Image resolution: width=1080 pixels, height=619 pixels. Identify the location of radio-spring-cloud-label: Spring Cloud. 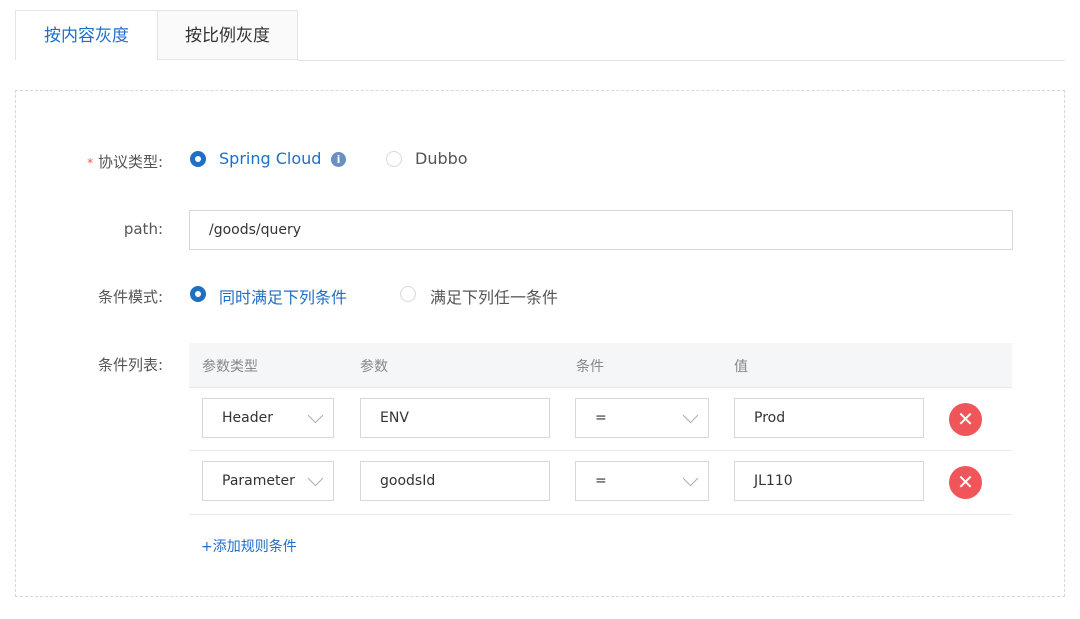
(270, 158).